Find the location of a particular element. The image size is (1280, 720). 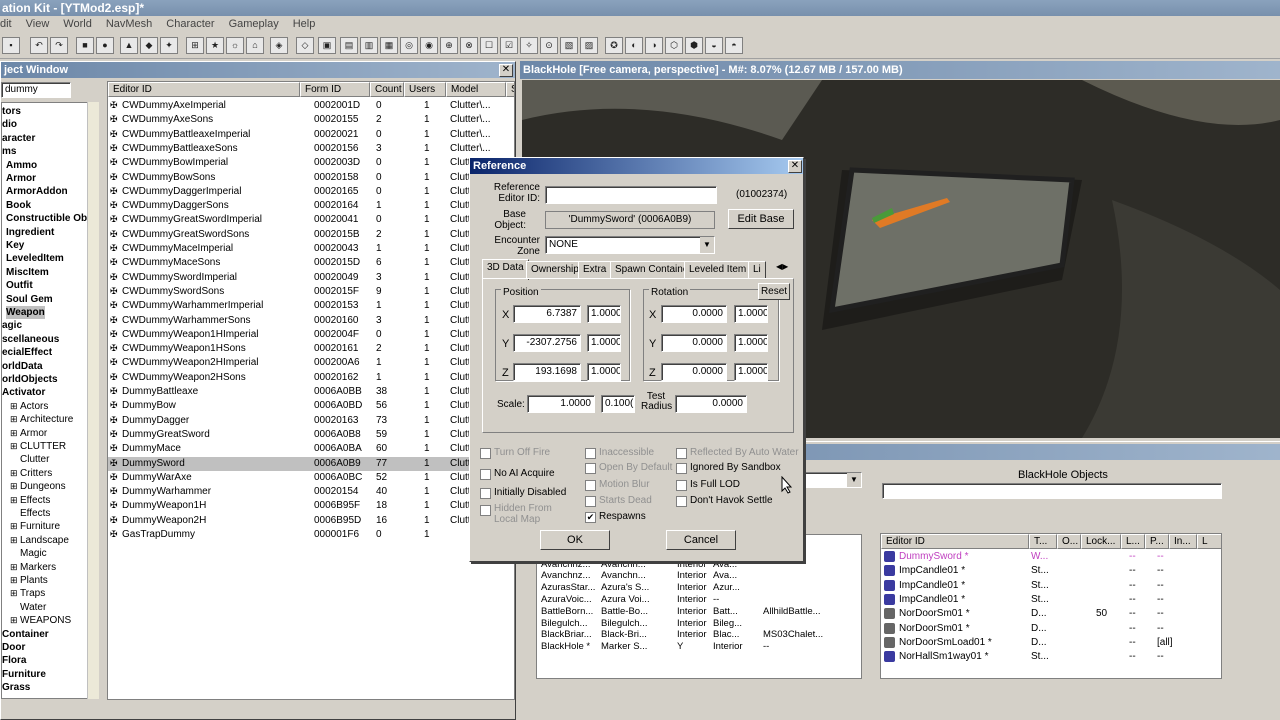

menu-item: Help is located at coordinates (304, 24).